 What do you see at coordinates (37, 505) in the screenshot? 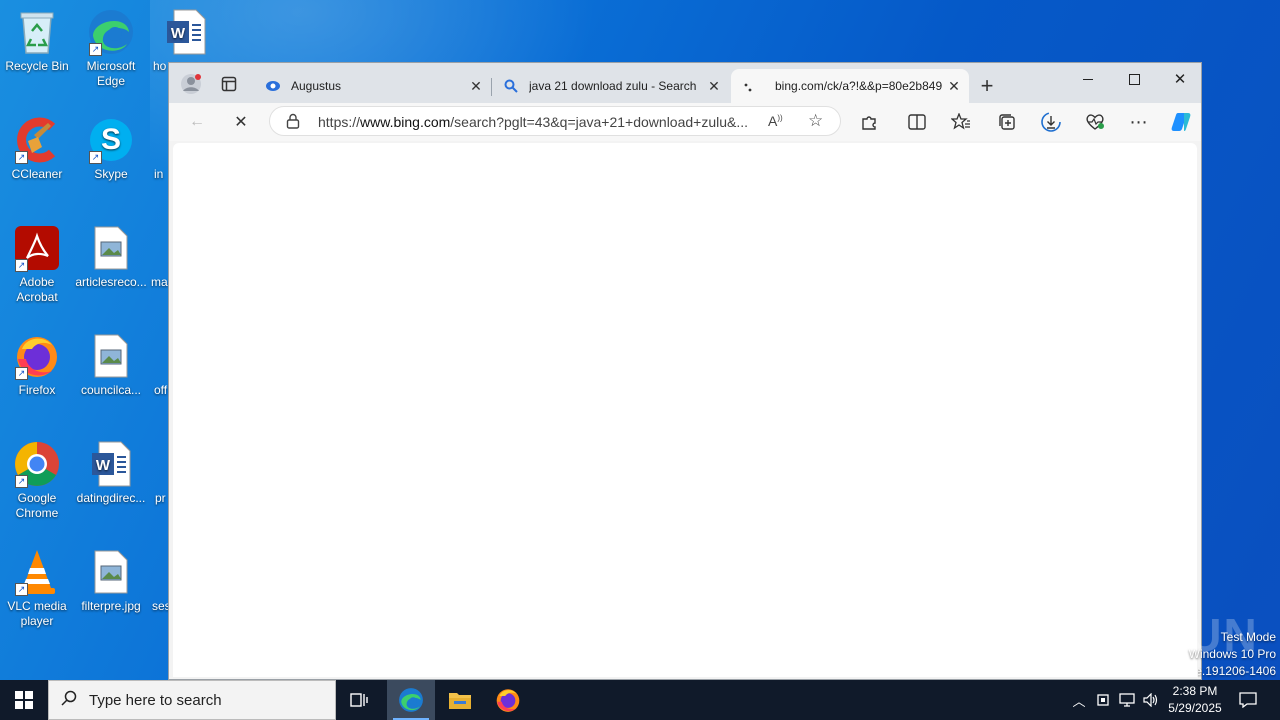
I see `desktop-icon-label: Google Chrome` at bounding box center [37, 505].